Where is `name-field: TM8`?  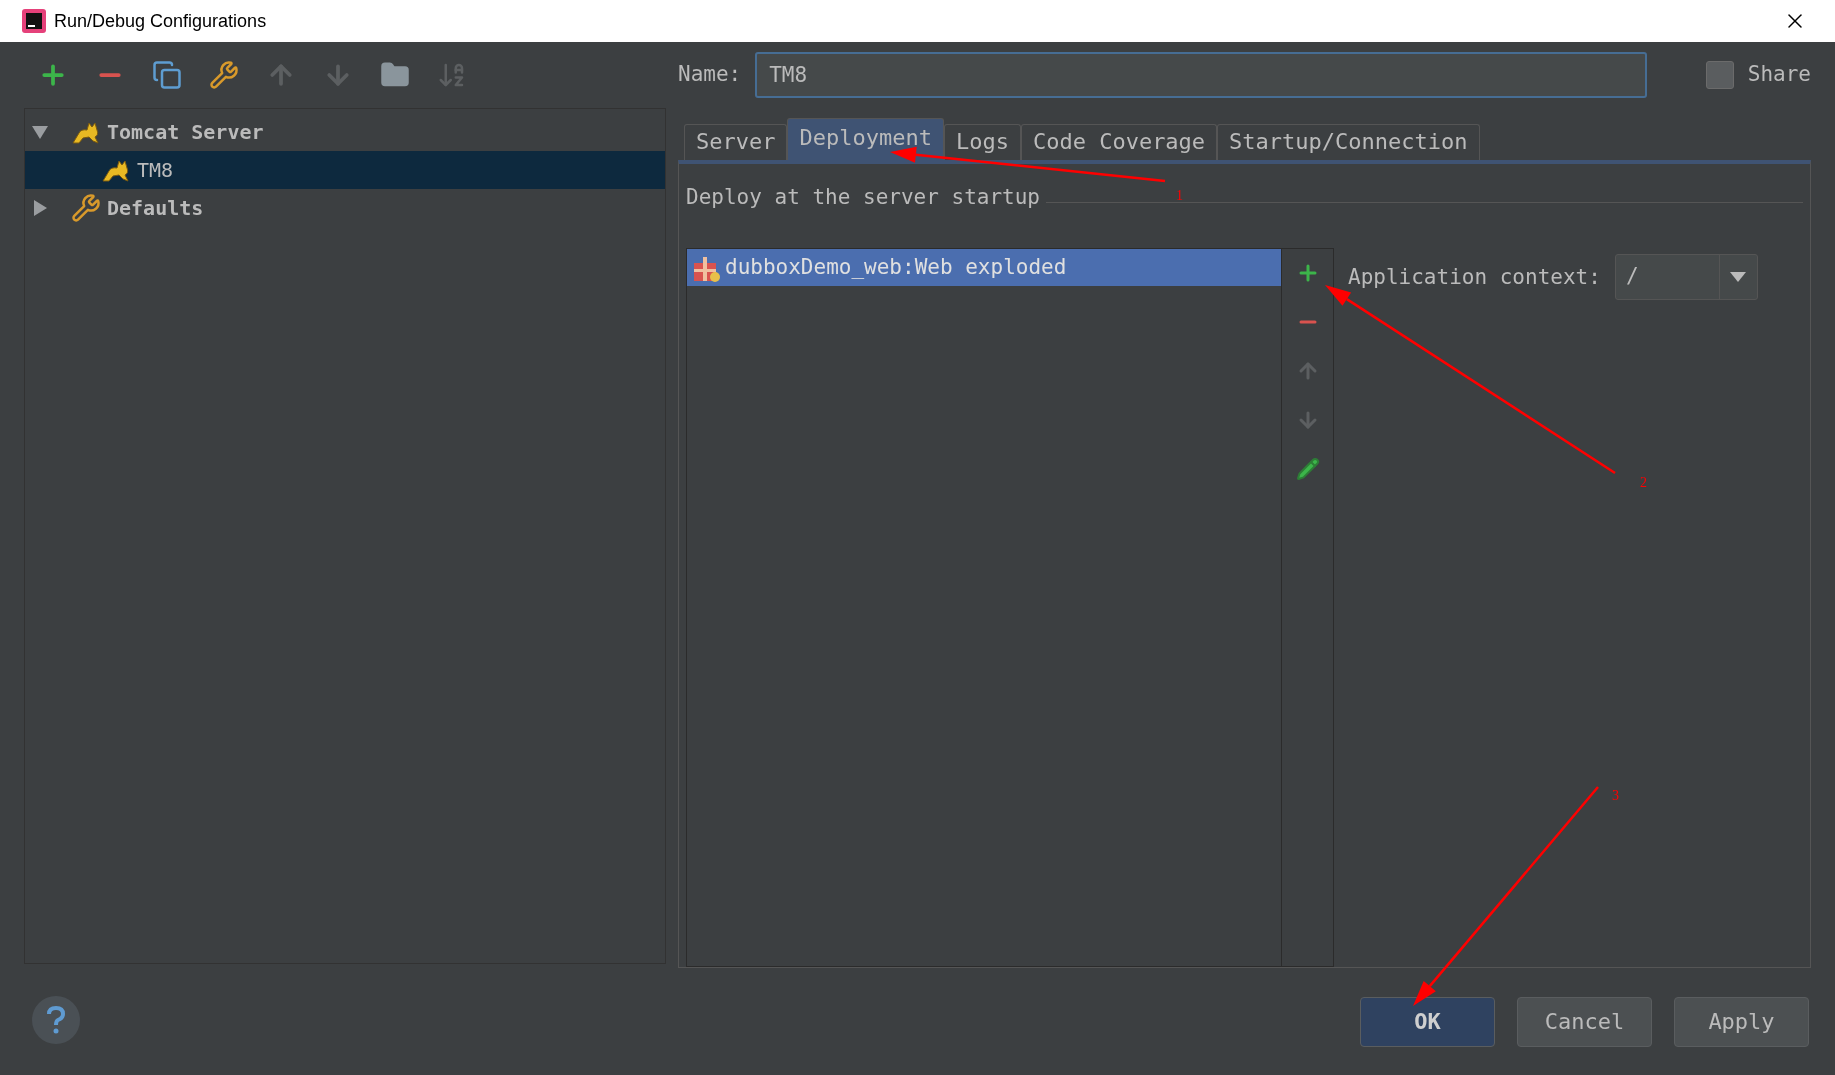
name-field: TM8 is located at coordinates (1201, 75).